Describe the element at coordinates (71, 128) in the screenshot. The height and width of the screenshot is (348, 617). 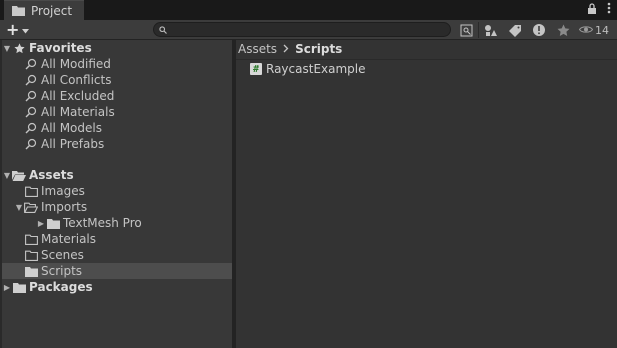
I see `tree-label: All Models` at that location.